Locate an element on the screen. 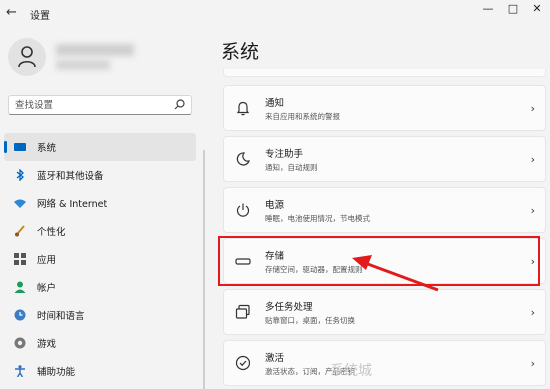 Image resolution: width=550 pixels, height=389 pixels. title-bar: ← 设置 — □ ✕ is located at coordinates (275, 14).